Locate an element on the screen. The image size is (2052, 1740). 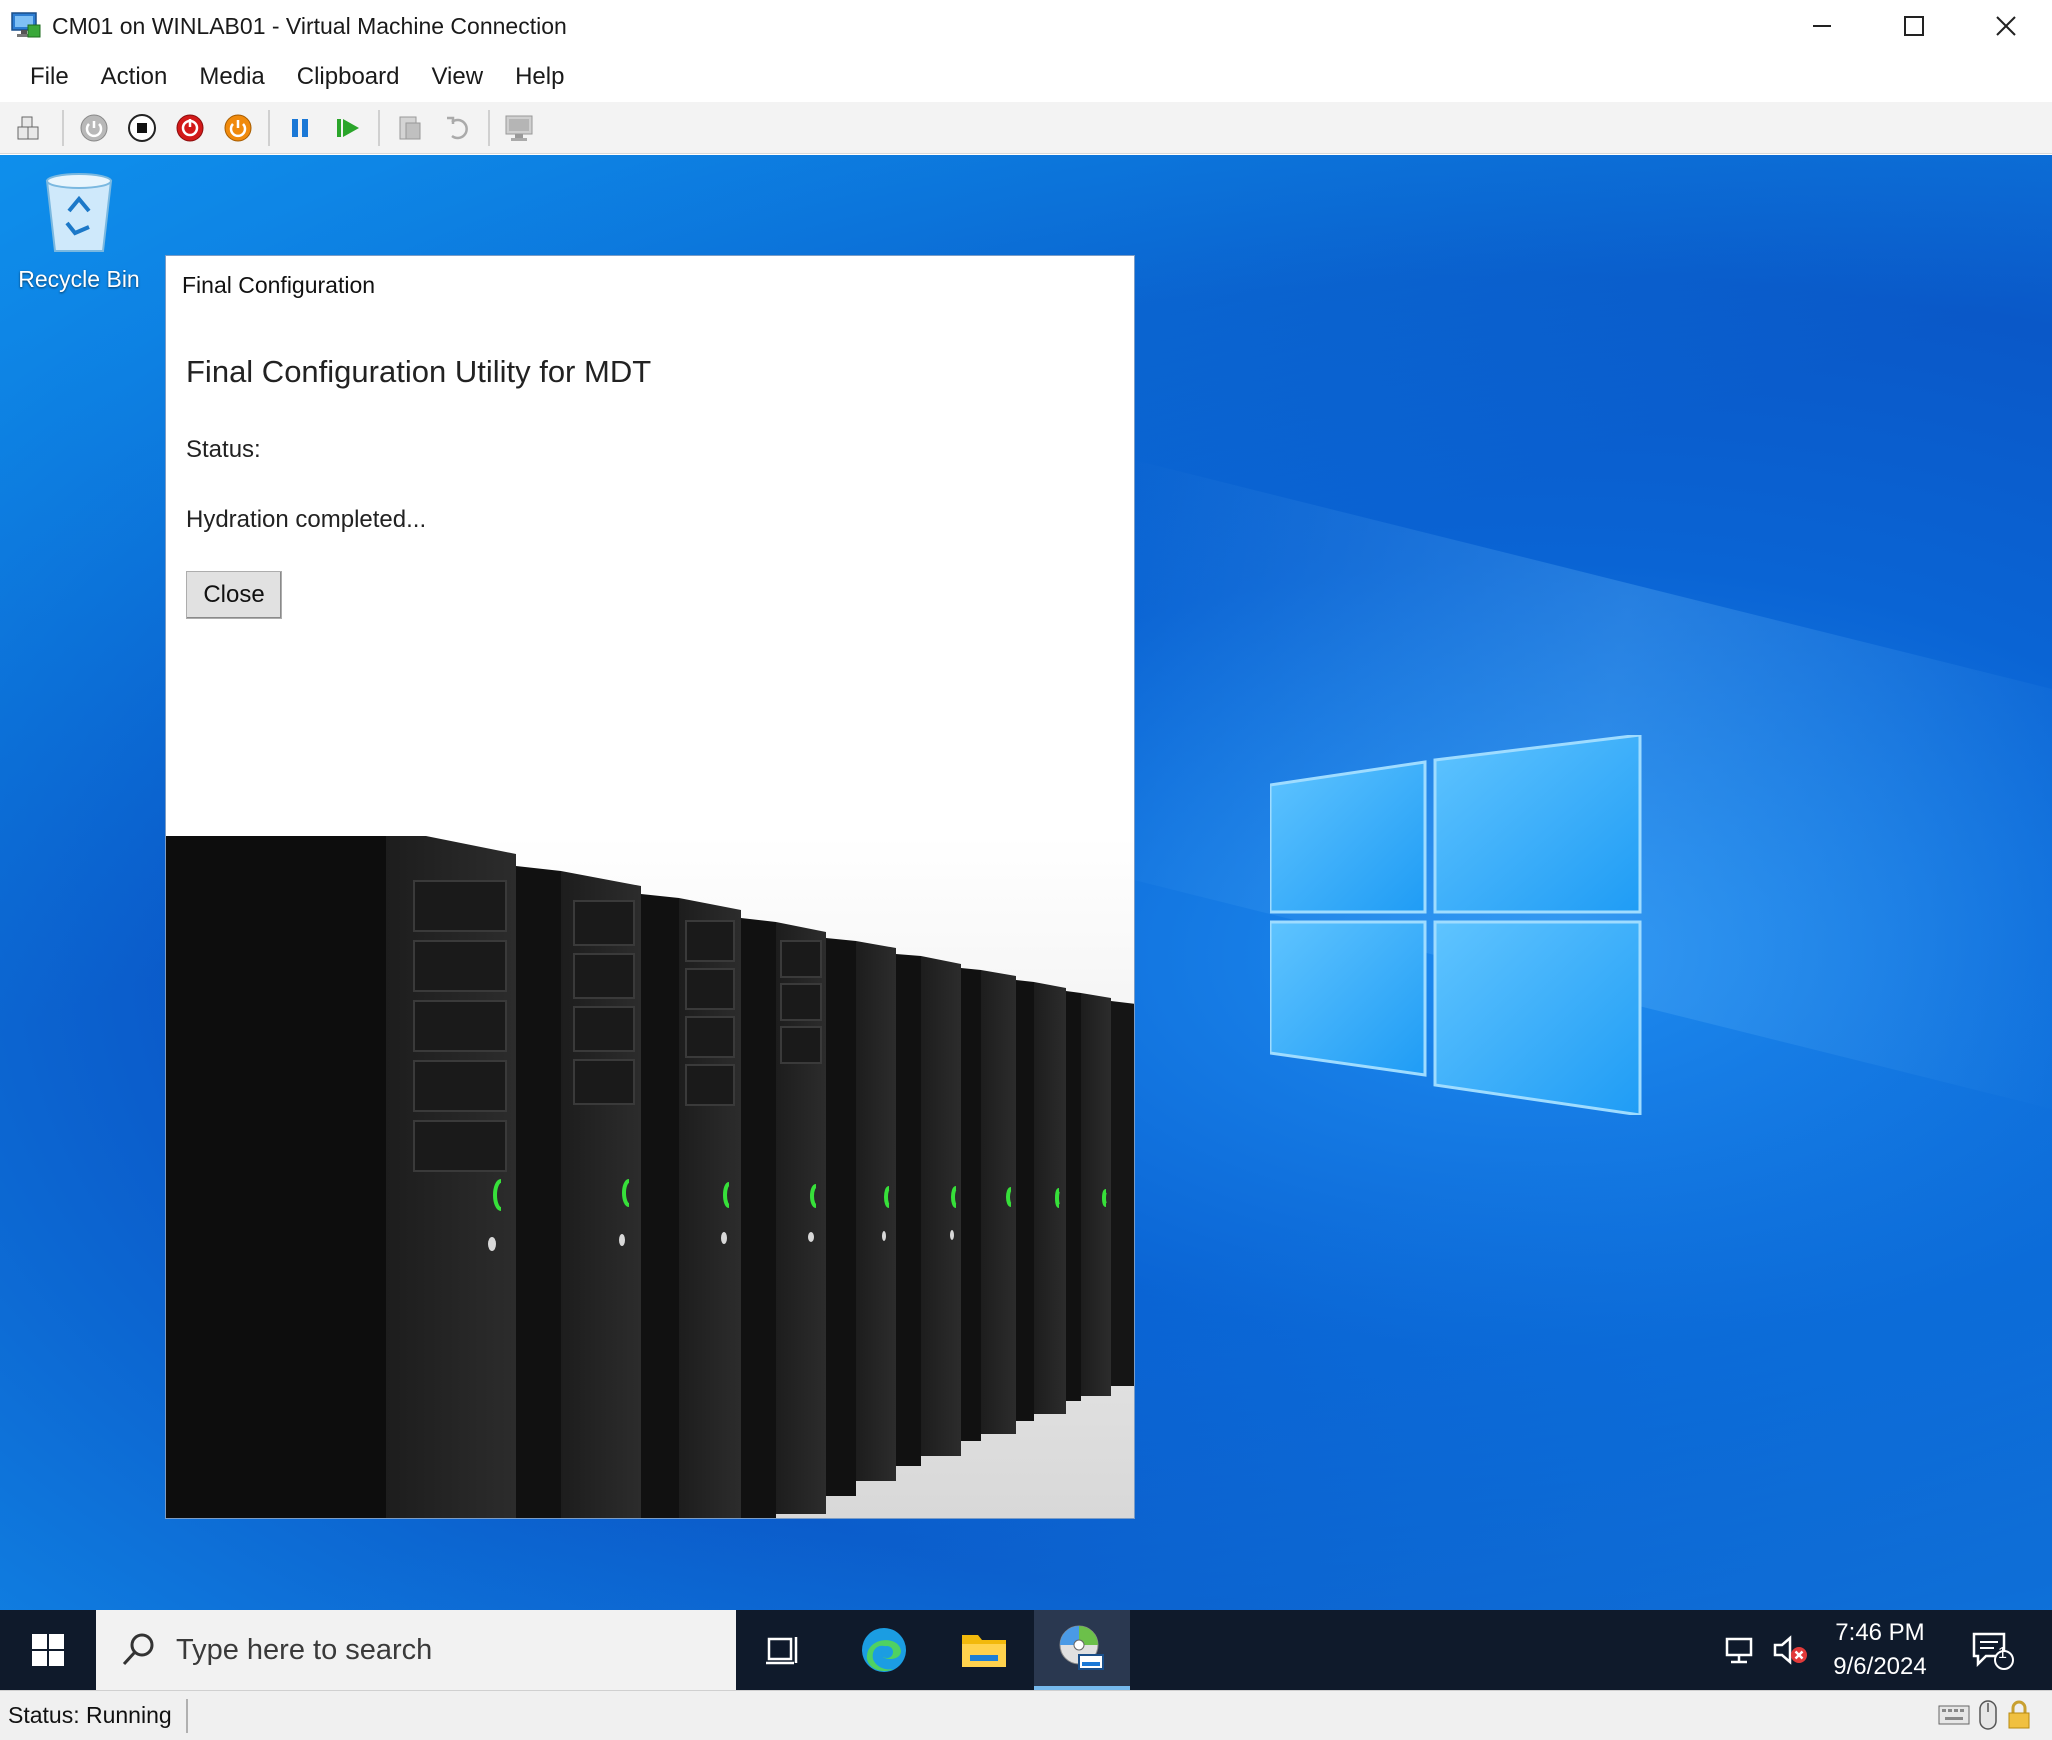
dialog-title: Final Configuration is located at coordinates (279, 285).